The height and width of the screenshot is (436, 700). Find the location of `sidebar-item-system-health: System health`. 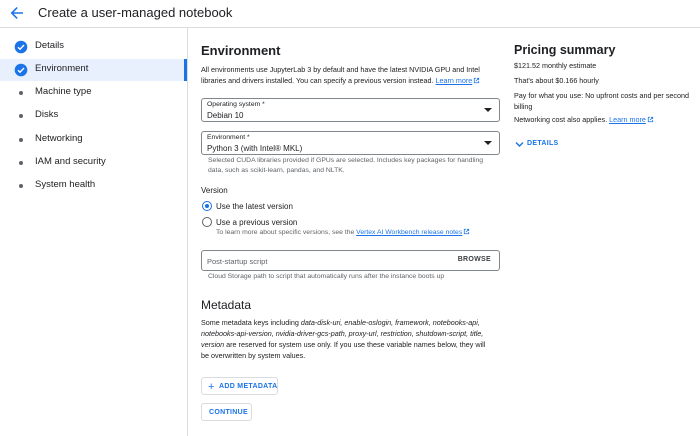

sidebar-item-system-health: System health is located at coordinates (93, 186).